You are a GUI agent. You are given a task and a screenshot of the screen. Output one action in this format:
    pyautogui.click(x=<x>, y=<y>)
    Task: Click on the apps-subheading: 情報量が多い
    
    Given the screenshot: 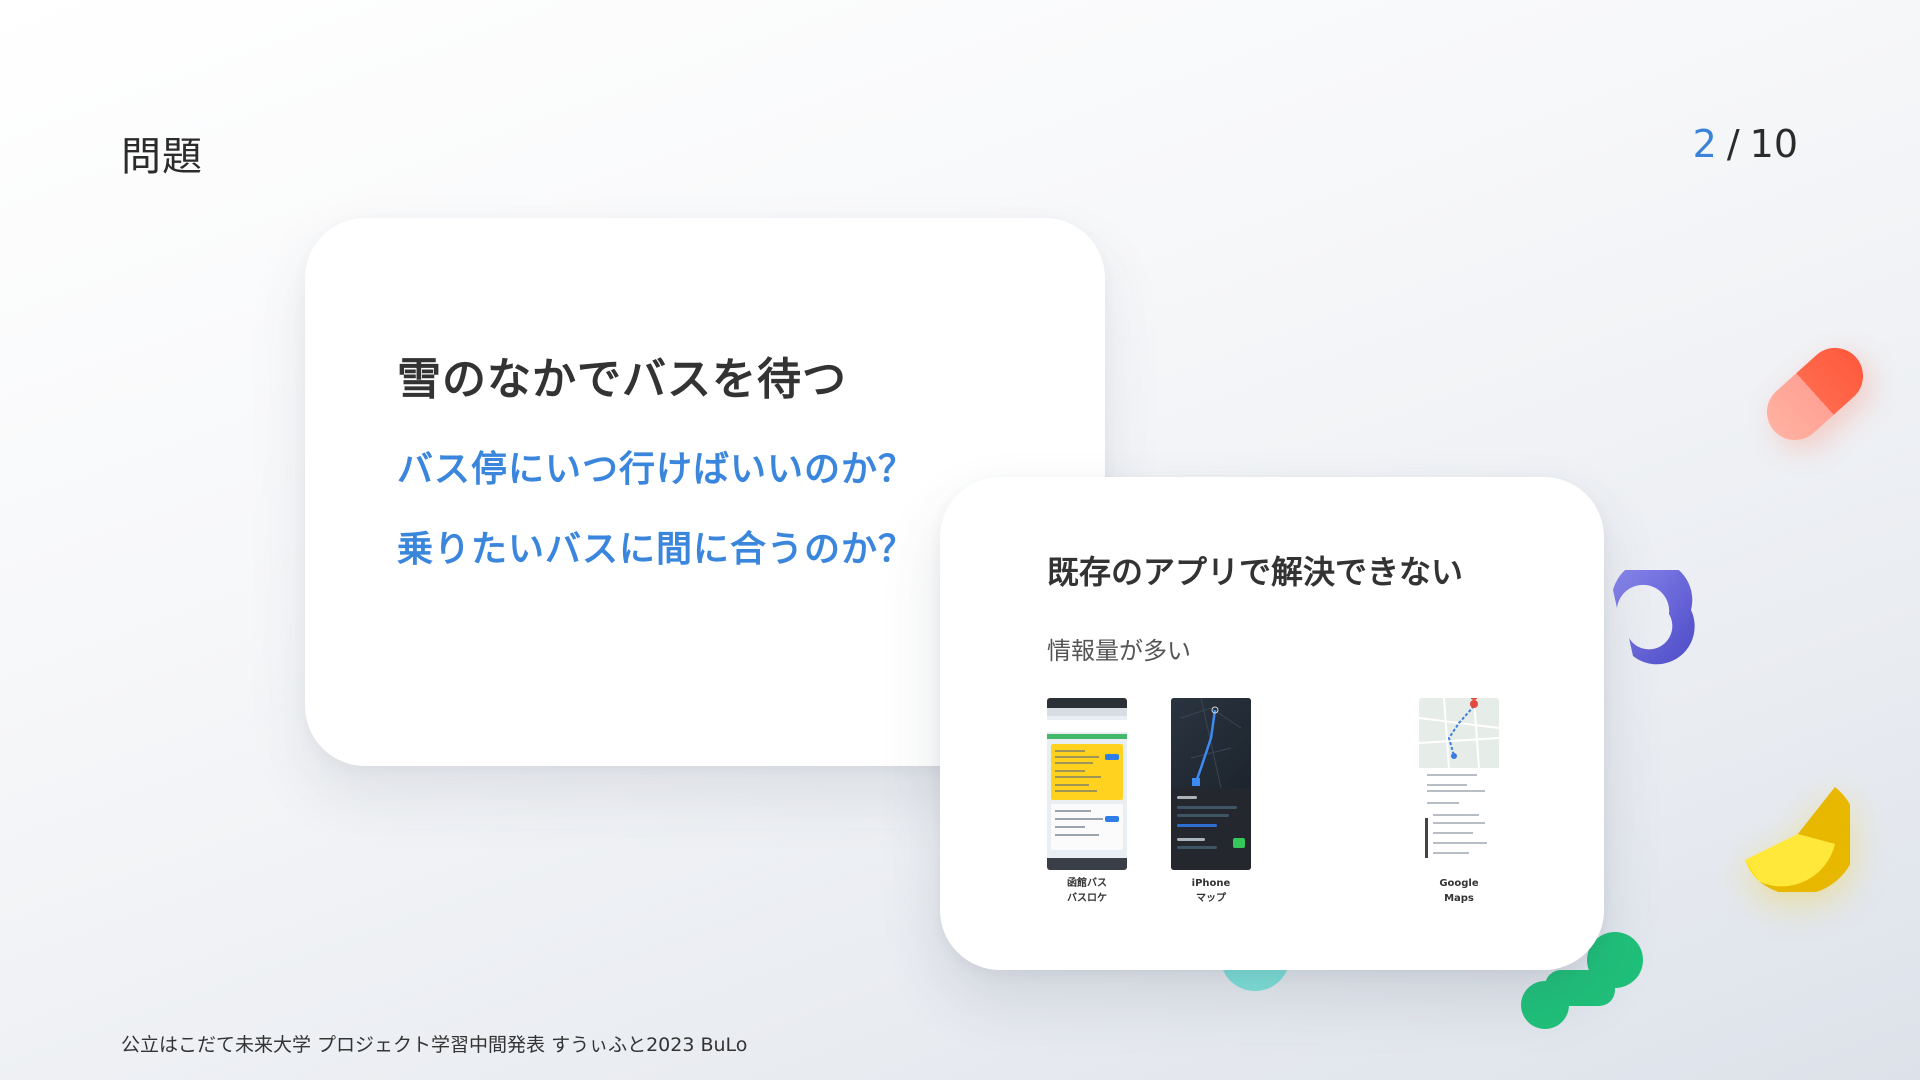 What is the action you would take?
    pyautogui.click(x=1119, y=651)
    